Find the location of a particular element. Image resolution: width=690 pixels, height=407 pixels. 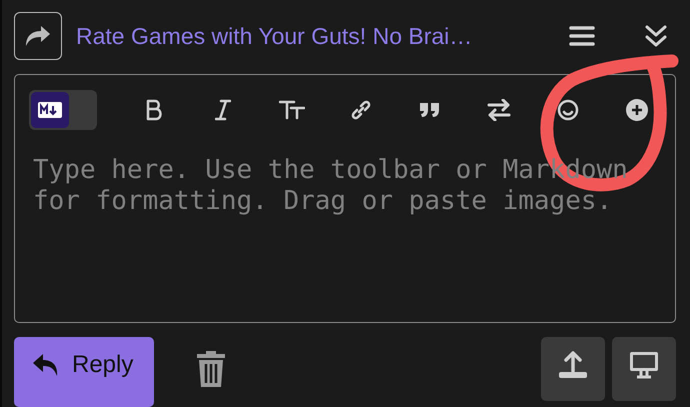

smiley-icon is located at coordinates (568, 110).